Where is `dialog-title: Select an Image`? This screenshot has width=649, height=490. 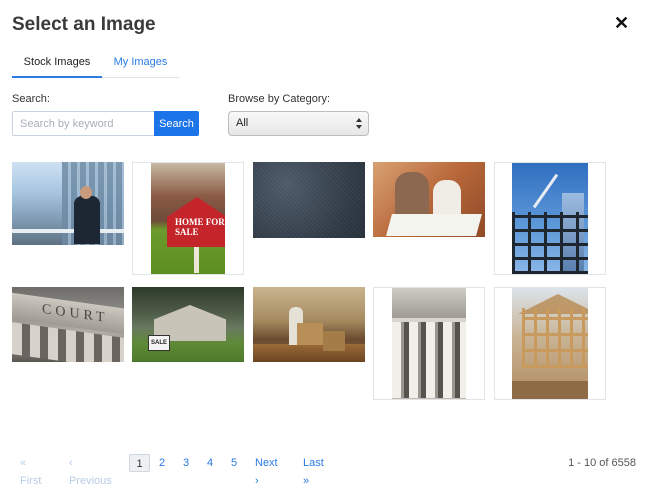
dialog-title: Select an Image is located at coordinates (84, 24).